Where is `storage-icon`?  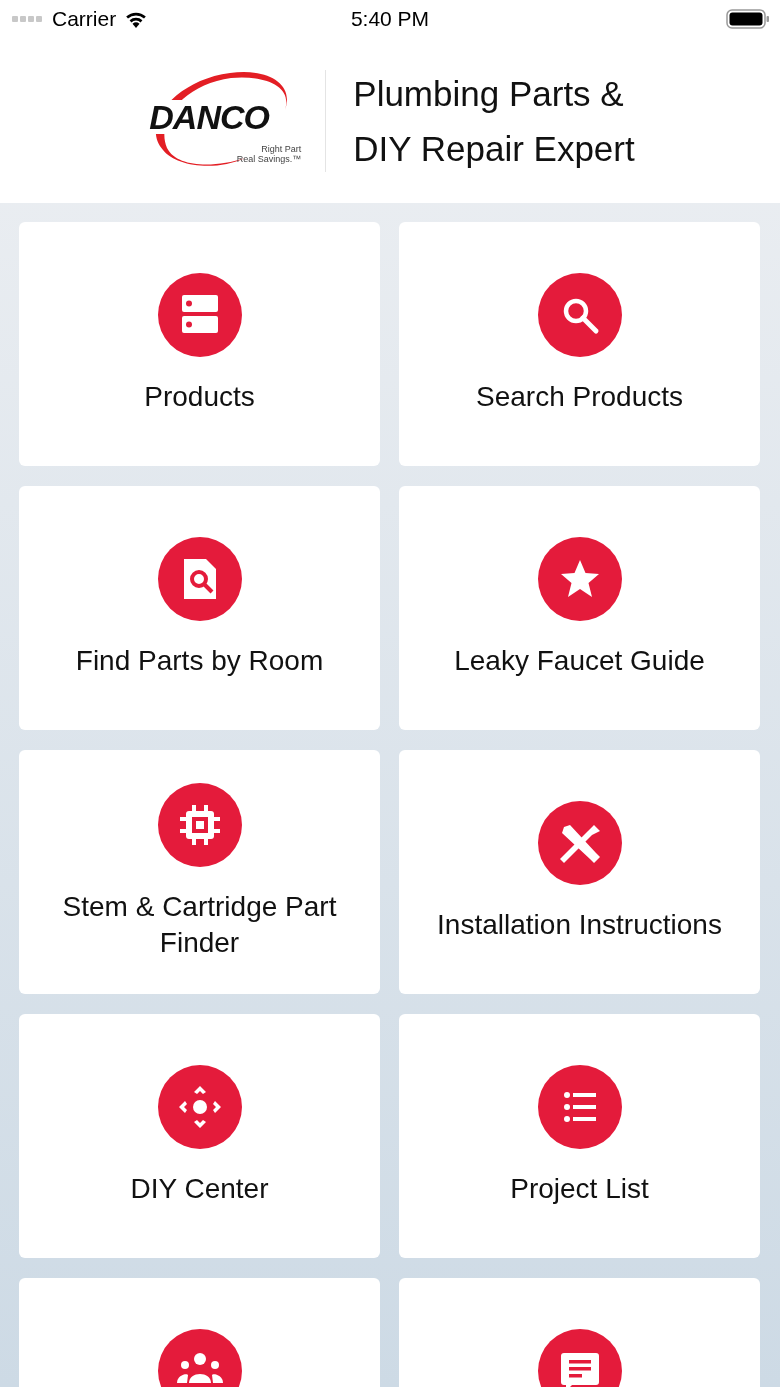
storage-icon is located at coordinates (199, 315).